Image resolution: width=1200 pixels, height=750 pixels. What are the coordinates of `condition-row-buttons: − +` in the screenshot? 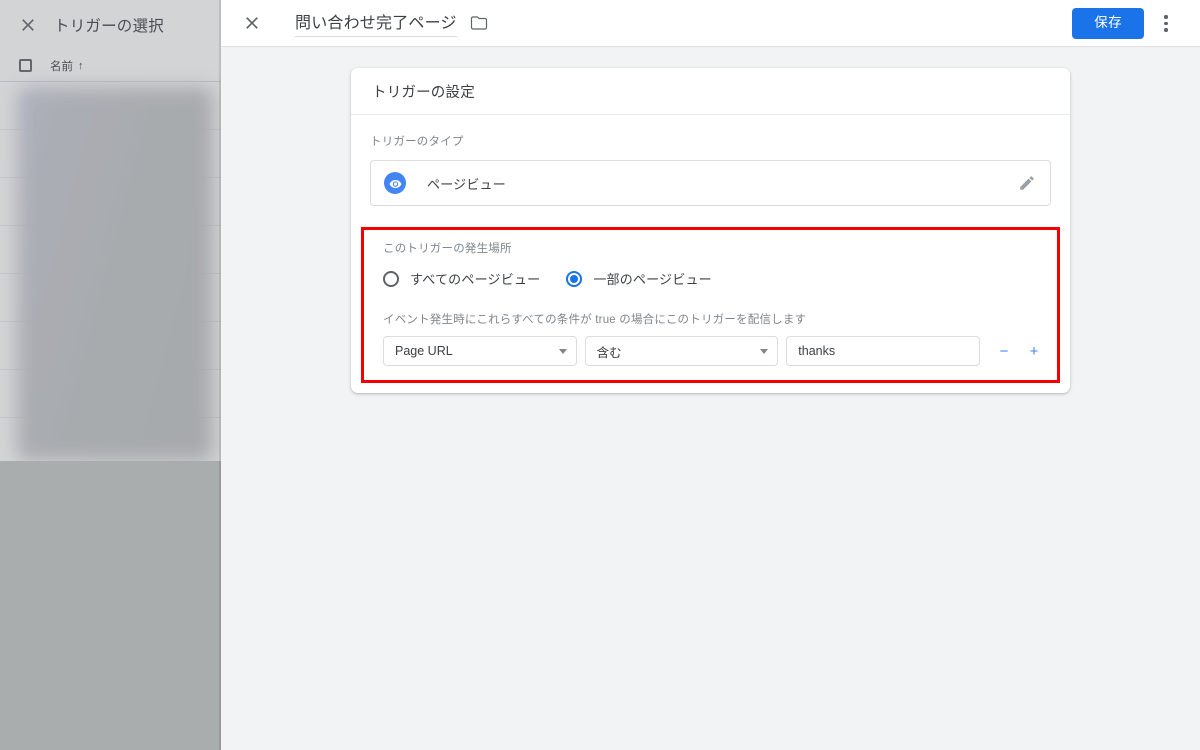 It's located at (1019, 351).